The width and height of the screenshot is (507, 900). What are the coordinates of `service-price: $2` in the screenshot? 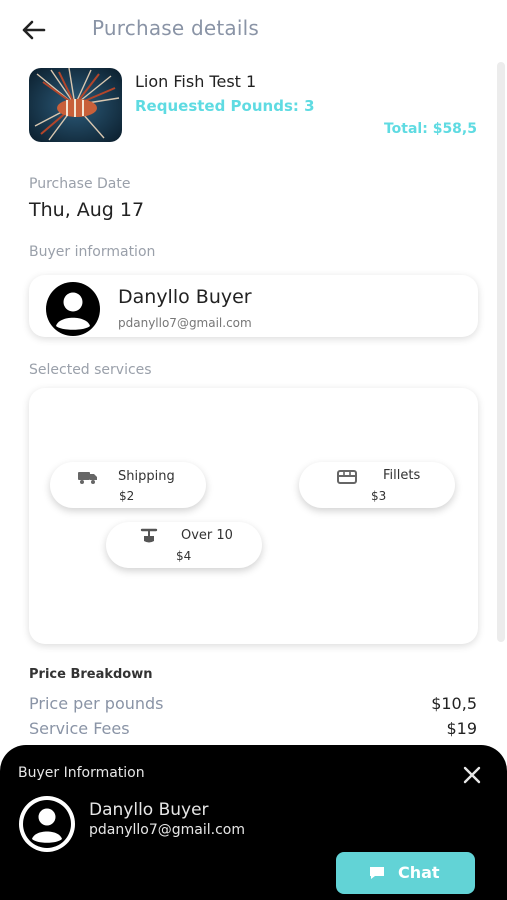 It's located at (127, 496).